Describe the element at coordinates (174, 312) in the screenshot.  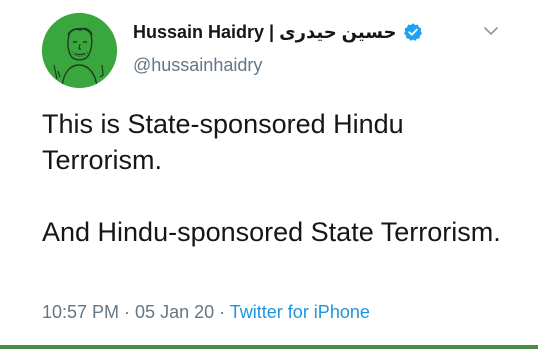
I see `tweet-date: 05 Jan 20` at that location.